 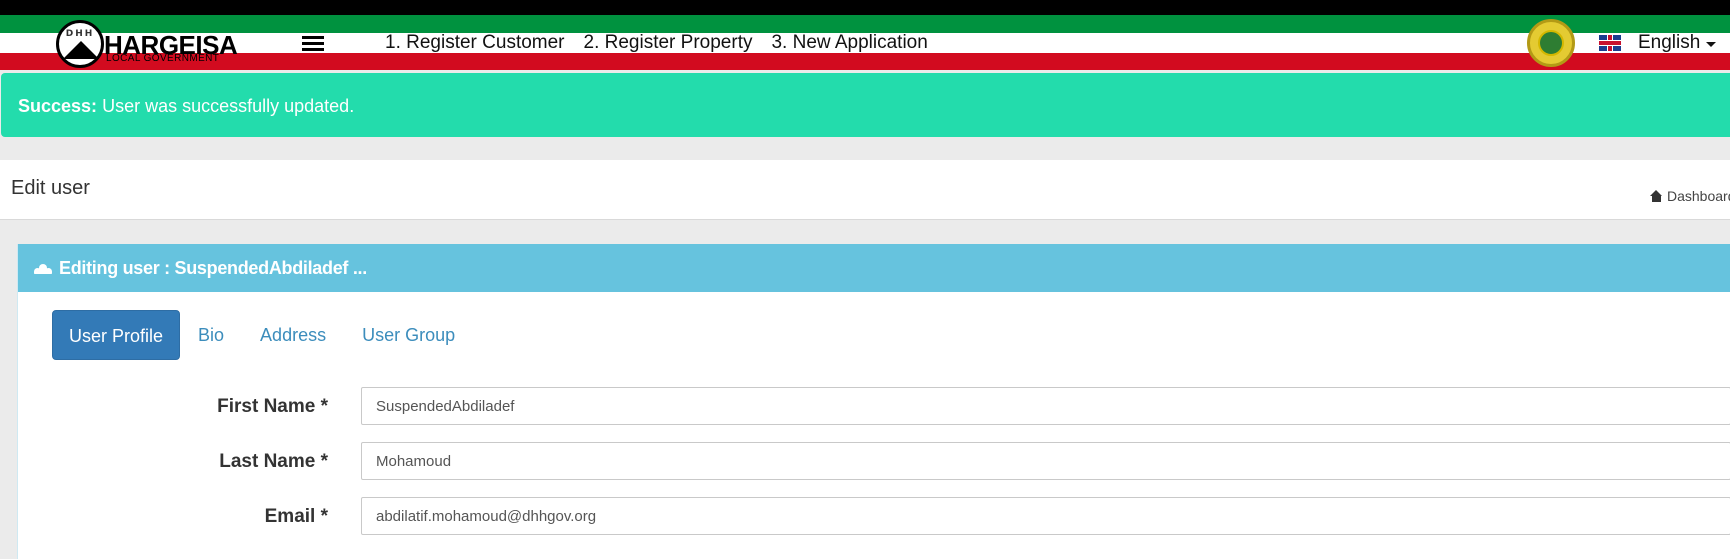 I want to click on page-header: Edit user Dashboard, so click(x=865, y=190).